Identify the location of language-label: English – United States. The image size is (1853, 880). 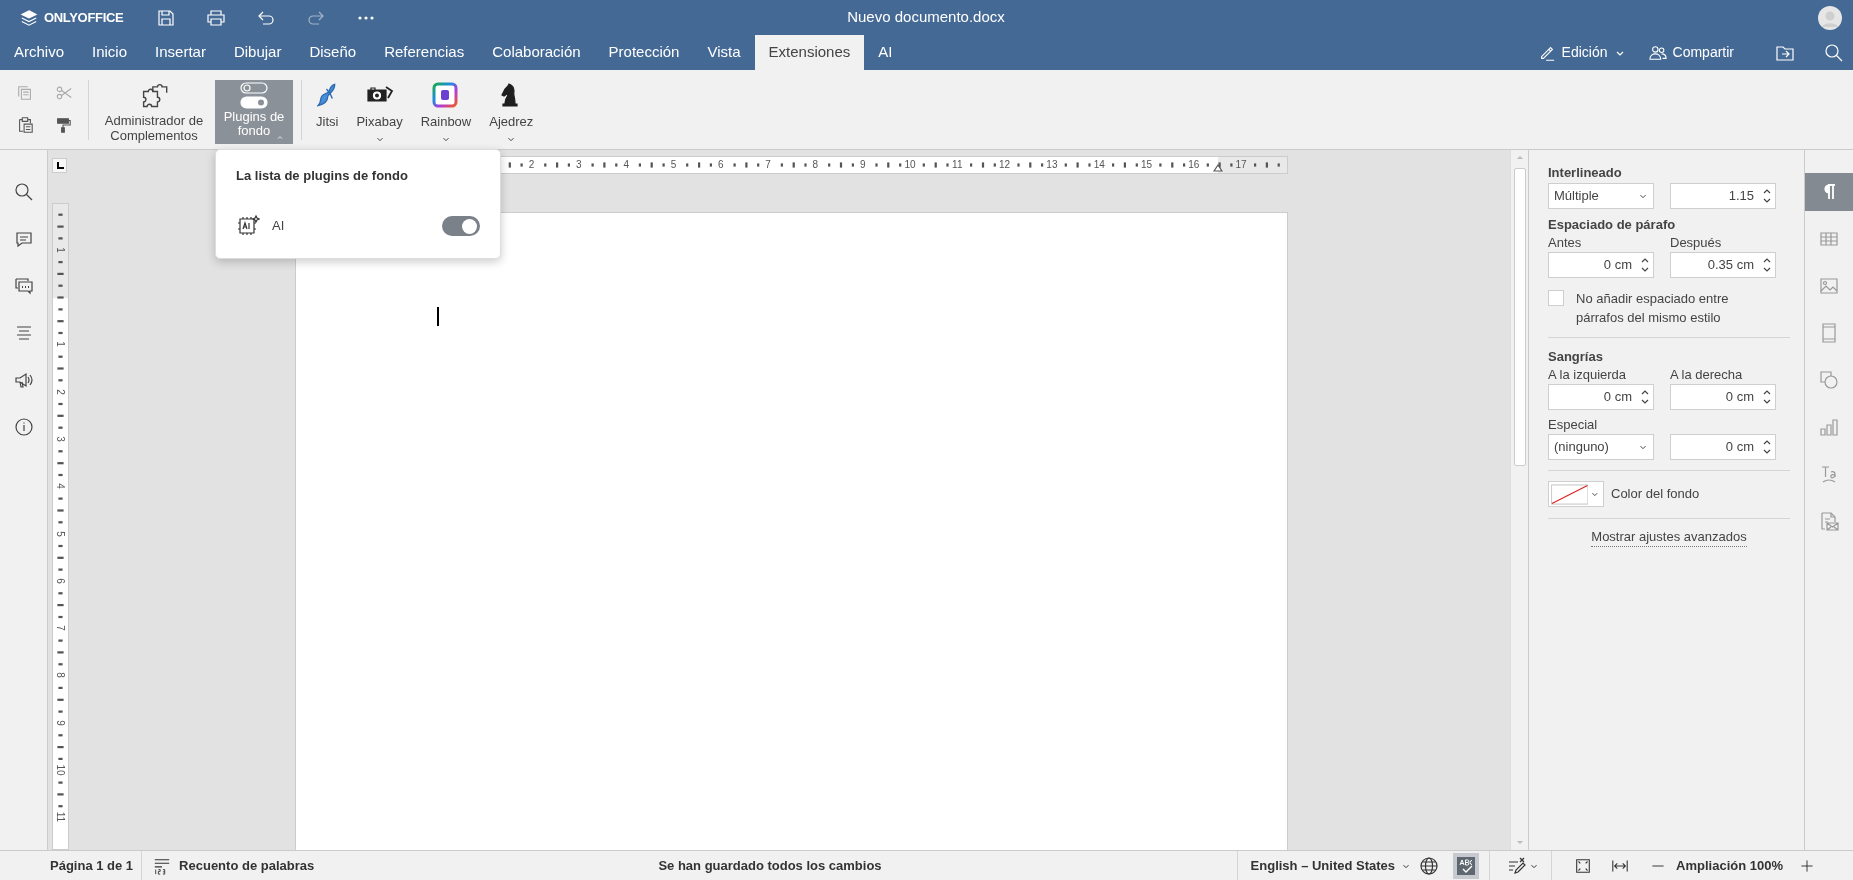
(1323, 865).